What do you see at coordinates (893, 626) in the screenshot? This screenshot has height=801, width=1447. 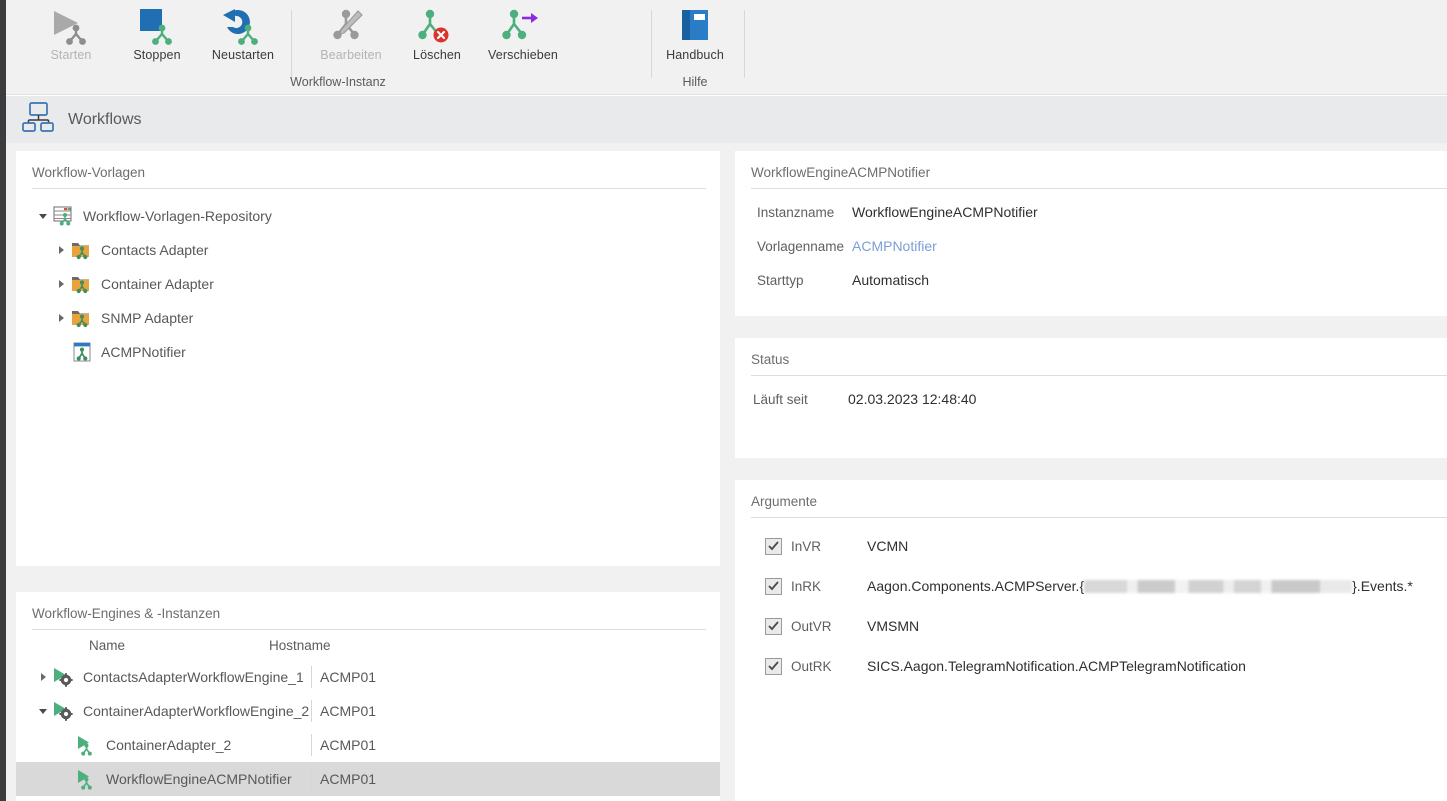 I see `argument-value: VMSMN` at bounding box center [893, 626].